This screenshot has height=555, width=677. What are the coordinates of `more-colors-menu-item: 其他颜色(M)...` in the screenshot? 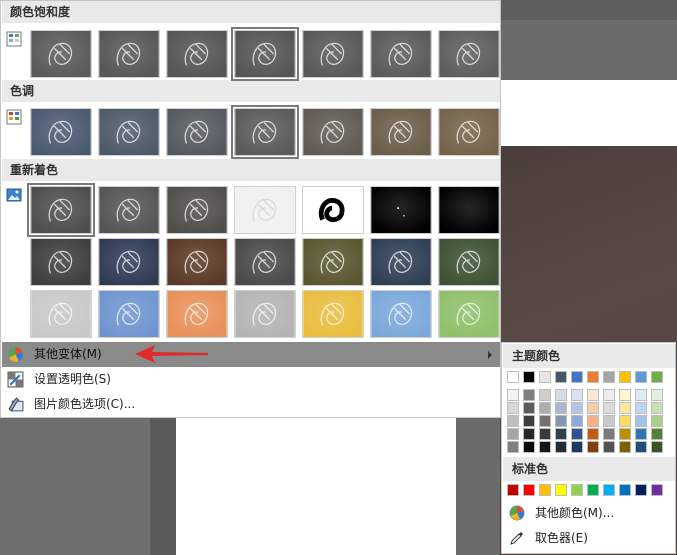 It's located at (589, 513).